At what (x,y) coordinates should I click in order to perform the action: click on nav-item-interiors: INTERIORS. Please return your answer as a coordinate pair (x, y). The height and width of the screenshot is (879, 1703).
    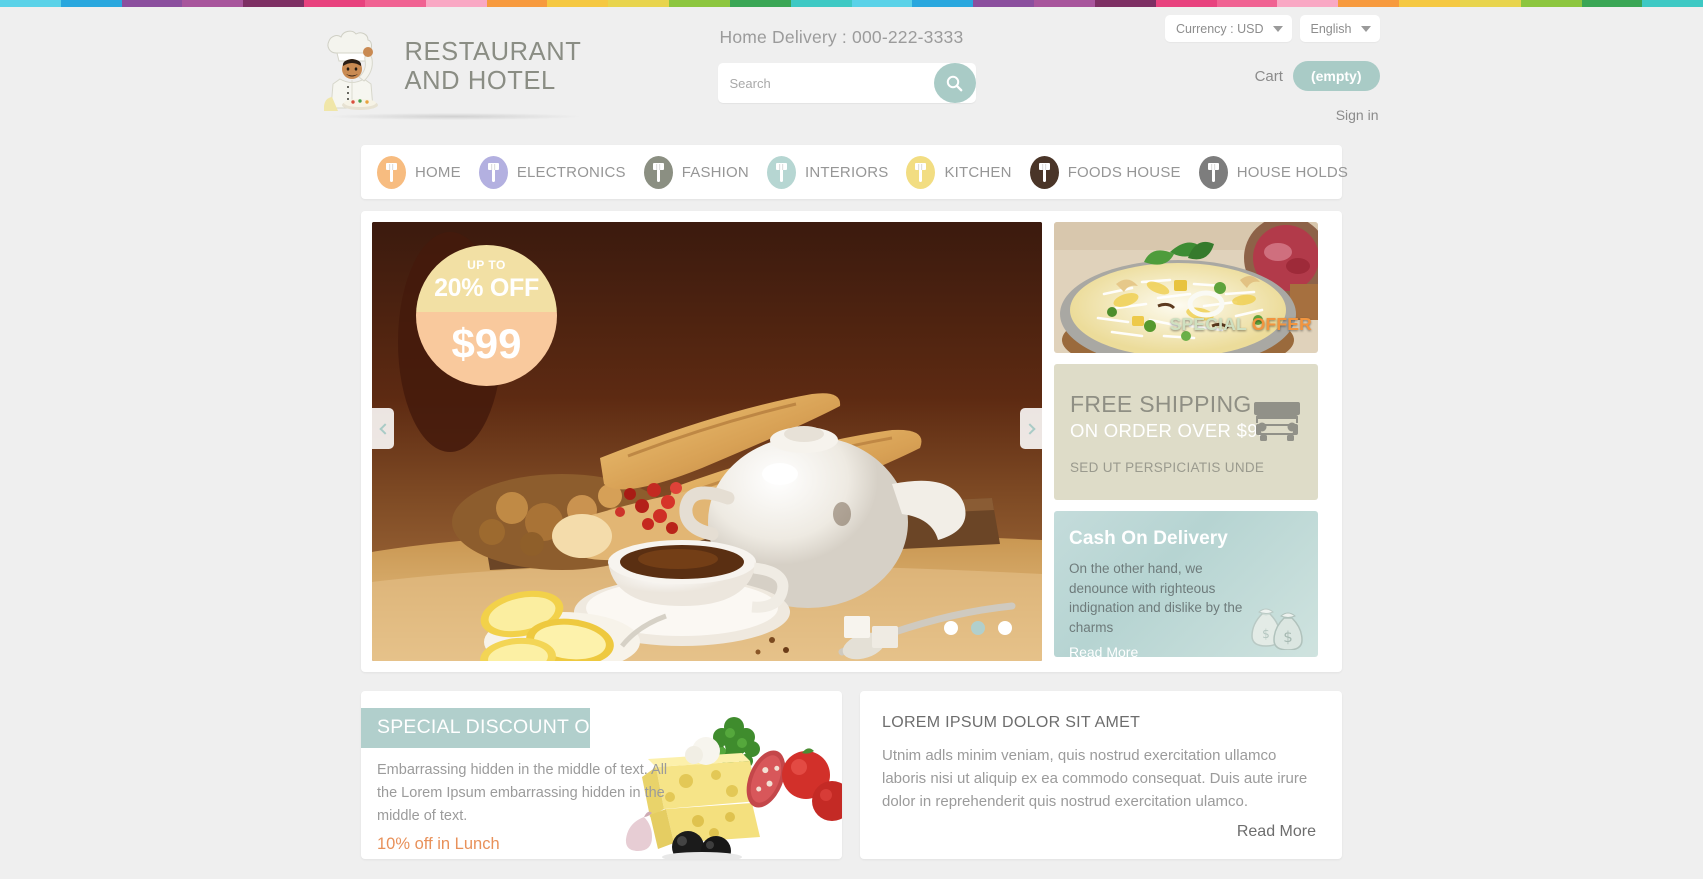
    Looking at the image, I should click on (827, 172).